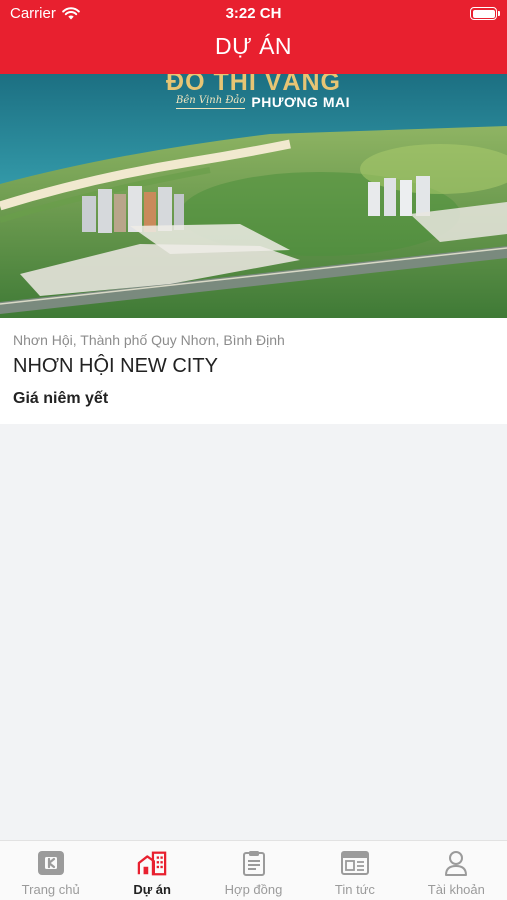 Image resolution: width=507 pixels, height=900 pixels. Describe the element at coordinates (354, 889) in the screenshot. I see `tab-news-label: Tin tức` at that location.